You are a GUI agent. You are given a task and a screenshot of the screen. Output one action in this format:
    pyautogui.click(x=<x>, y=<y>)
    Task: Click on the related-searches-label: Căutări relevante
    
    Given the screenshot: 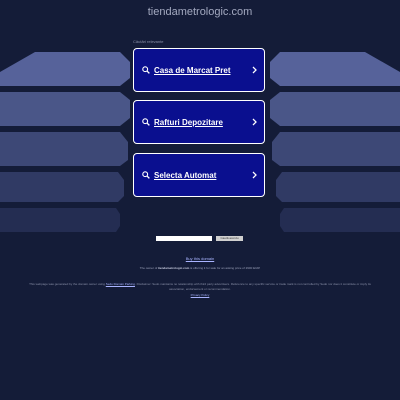 What is the action you would take?
    pyautogui.click(x=148, y=41)
    